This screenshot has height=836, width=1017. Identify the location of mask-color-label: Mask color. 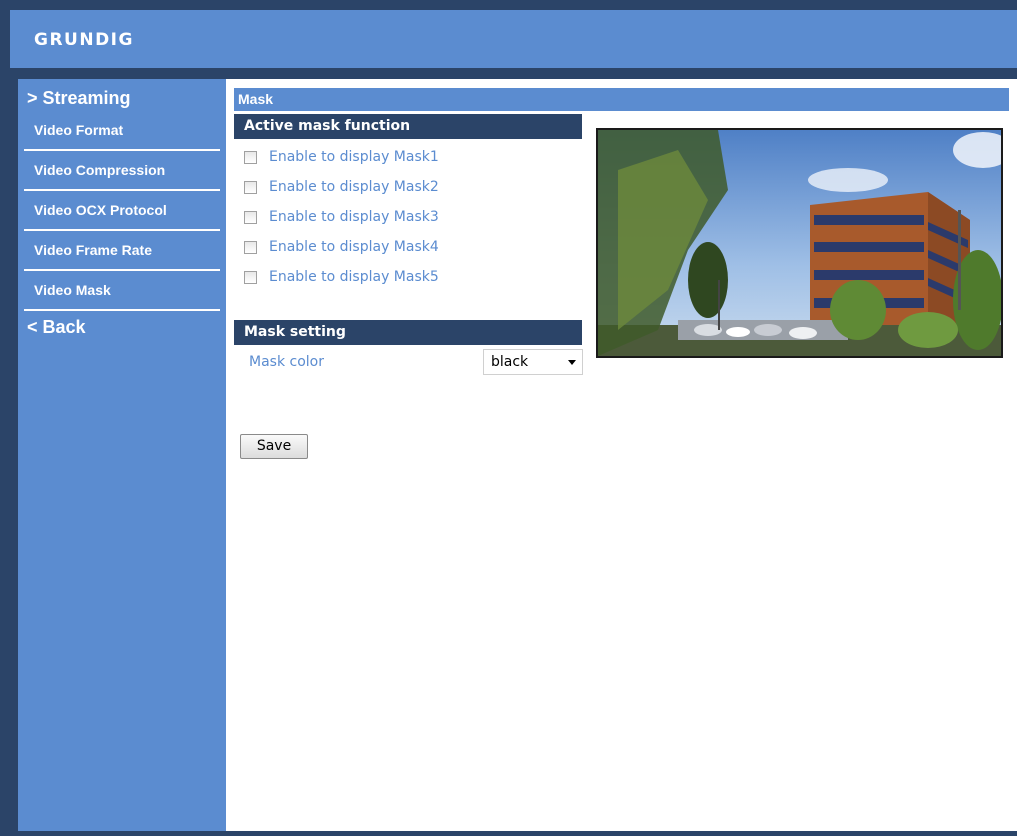
(286, 362).